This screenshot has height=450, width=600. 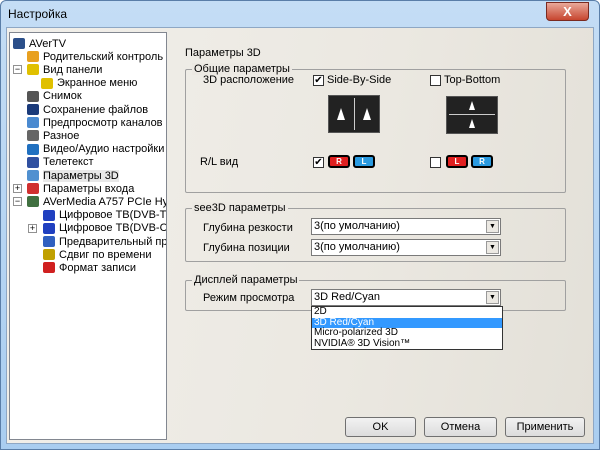 I want to click on page-title: Параметры 3D, so click(x=223, y=53).